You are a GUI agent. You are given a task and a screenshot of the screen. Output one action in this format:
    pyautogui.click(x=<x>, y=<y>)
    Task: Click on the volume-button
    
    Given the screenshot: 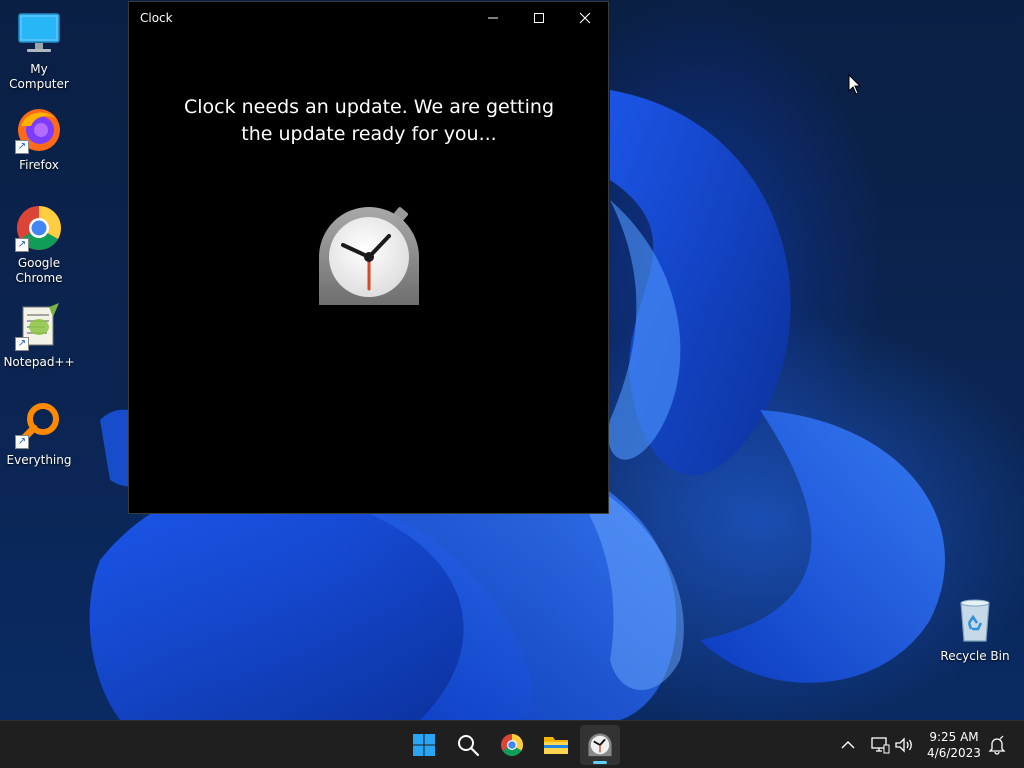 What is the action you would take?
    pyautogui.click(x=904, y=745)
    